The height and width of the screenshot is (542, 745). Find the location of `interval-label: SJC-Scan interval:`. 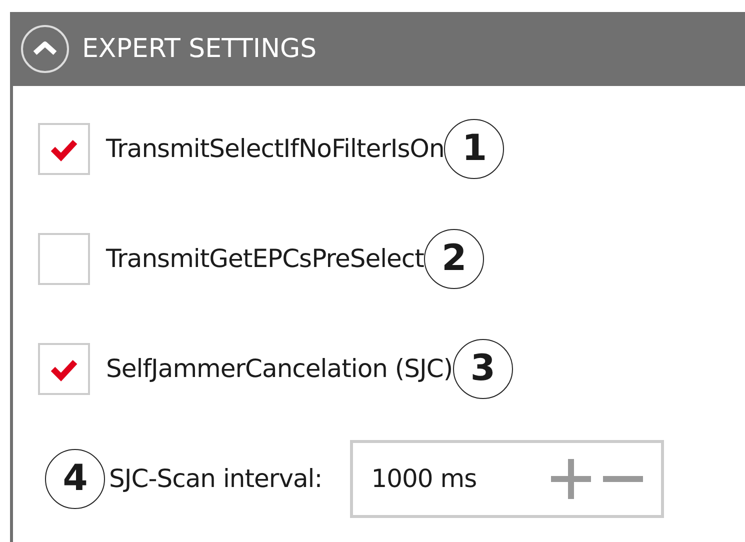

interval-label: SJC-Scan interval: is located at coordinates (215, 479).